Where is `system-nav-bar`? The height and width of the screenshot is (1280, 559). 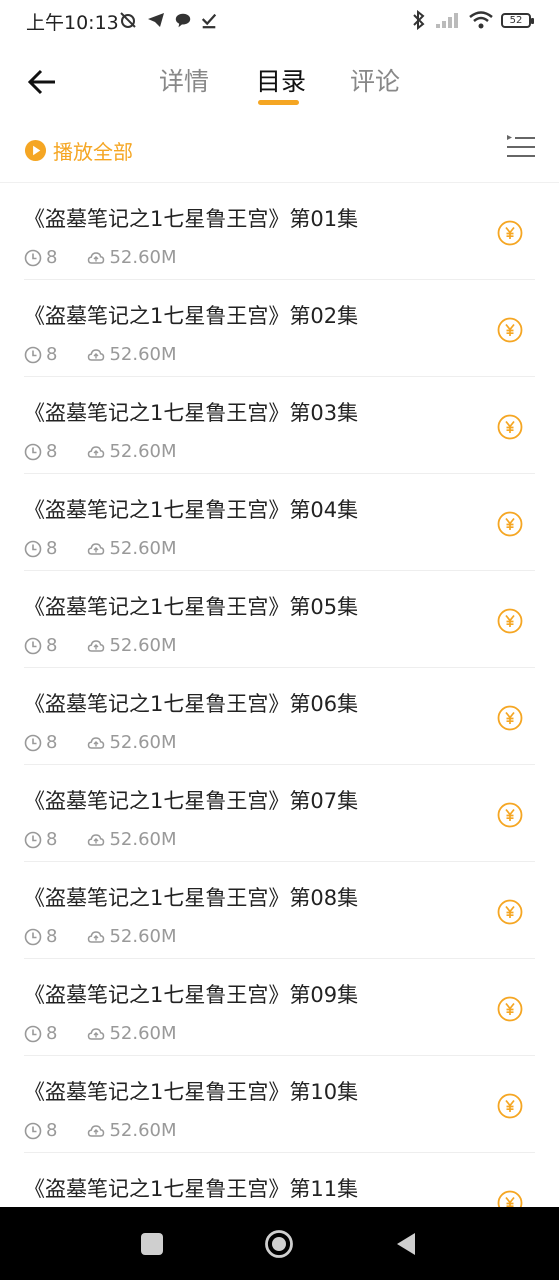
system-nav-bar is located at coordinates (279, 1243).